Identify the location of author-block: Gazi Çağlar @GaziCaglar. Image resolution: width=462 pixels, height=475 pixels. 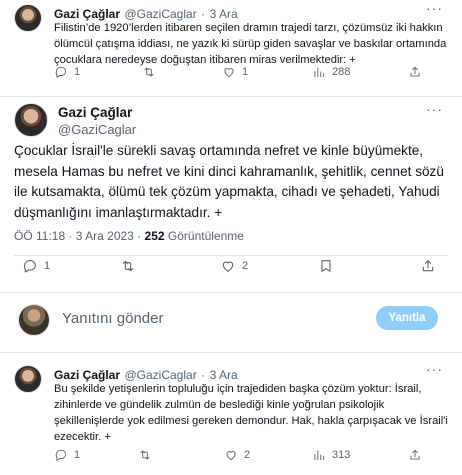
(97, 121).